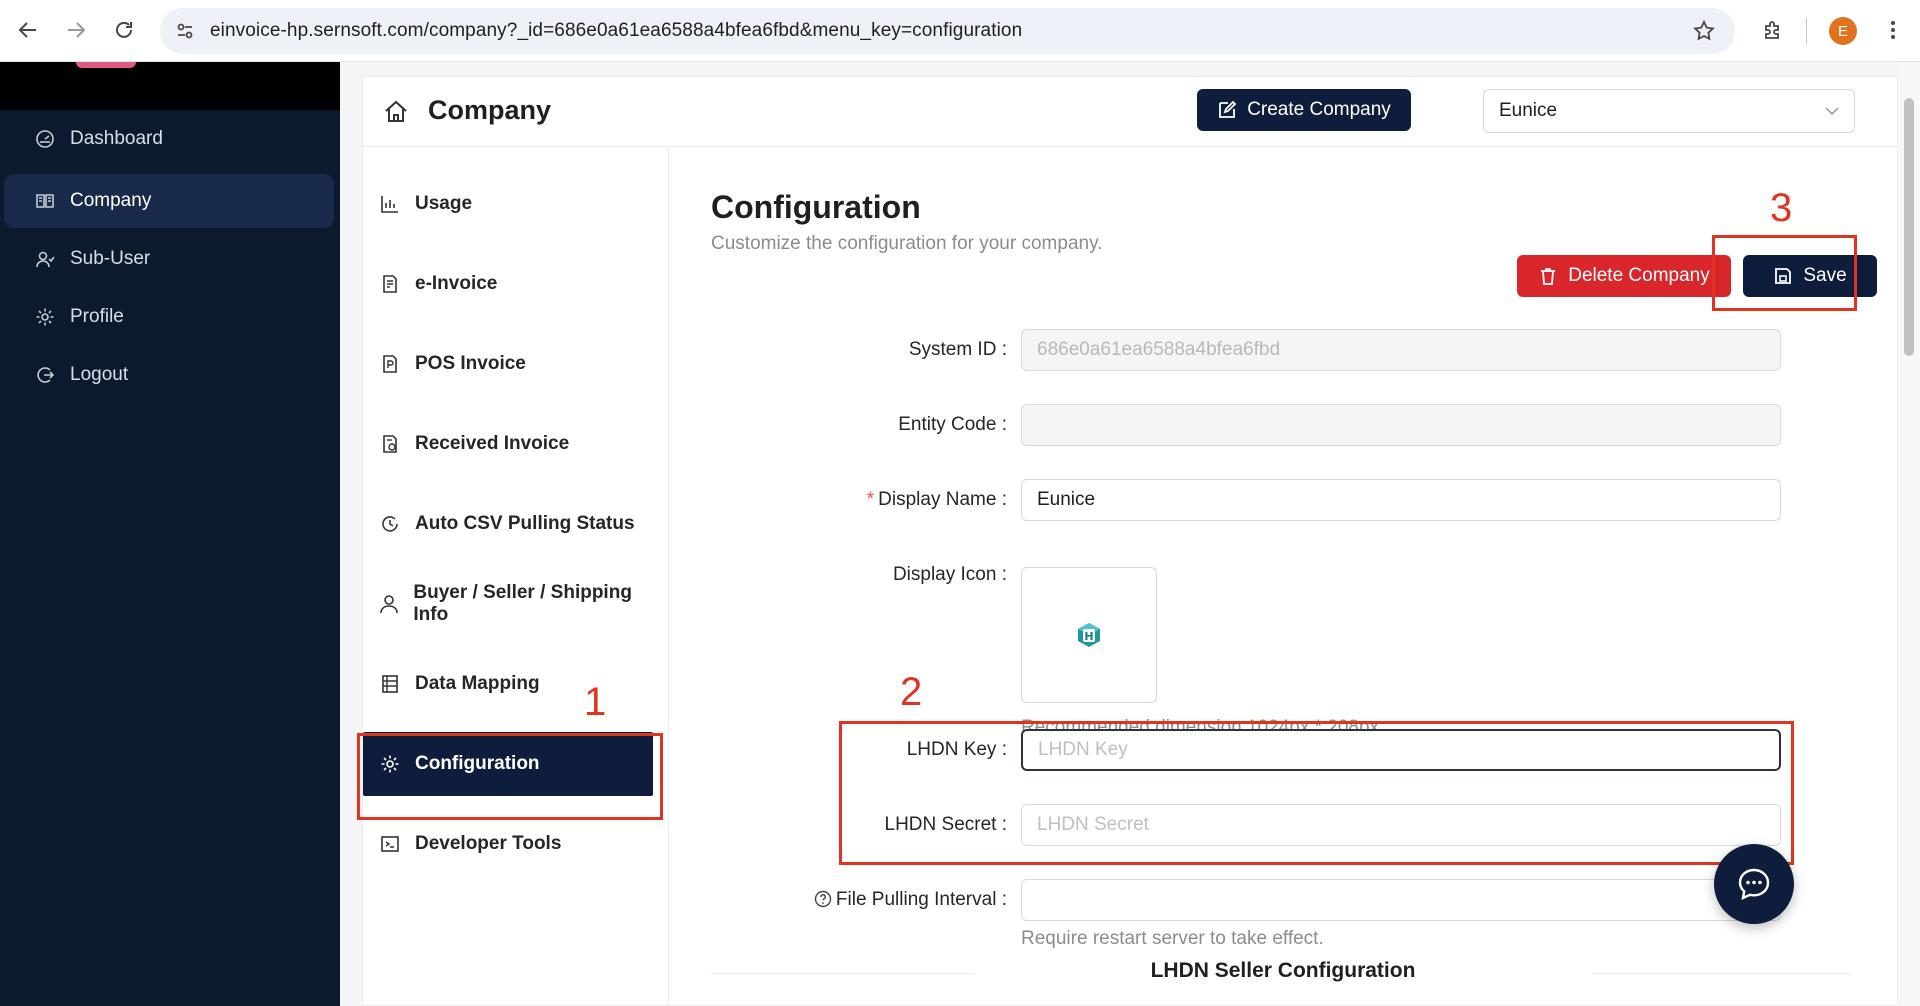  What do you see at coordinates (396, 112) in the screenshot?
I see `home-icon` at bounding box center [396, 112].